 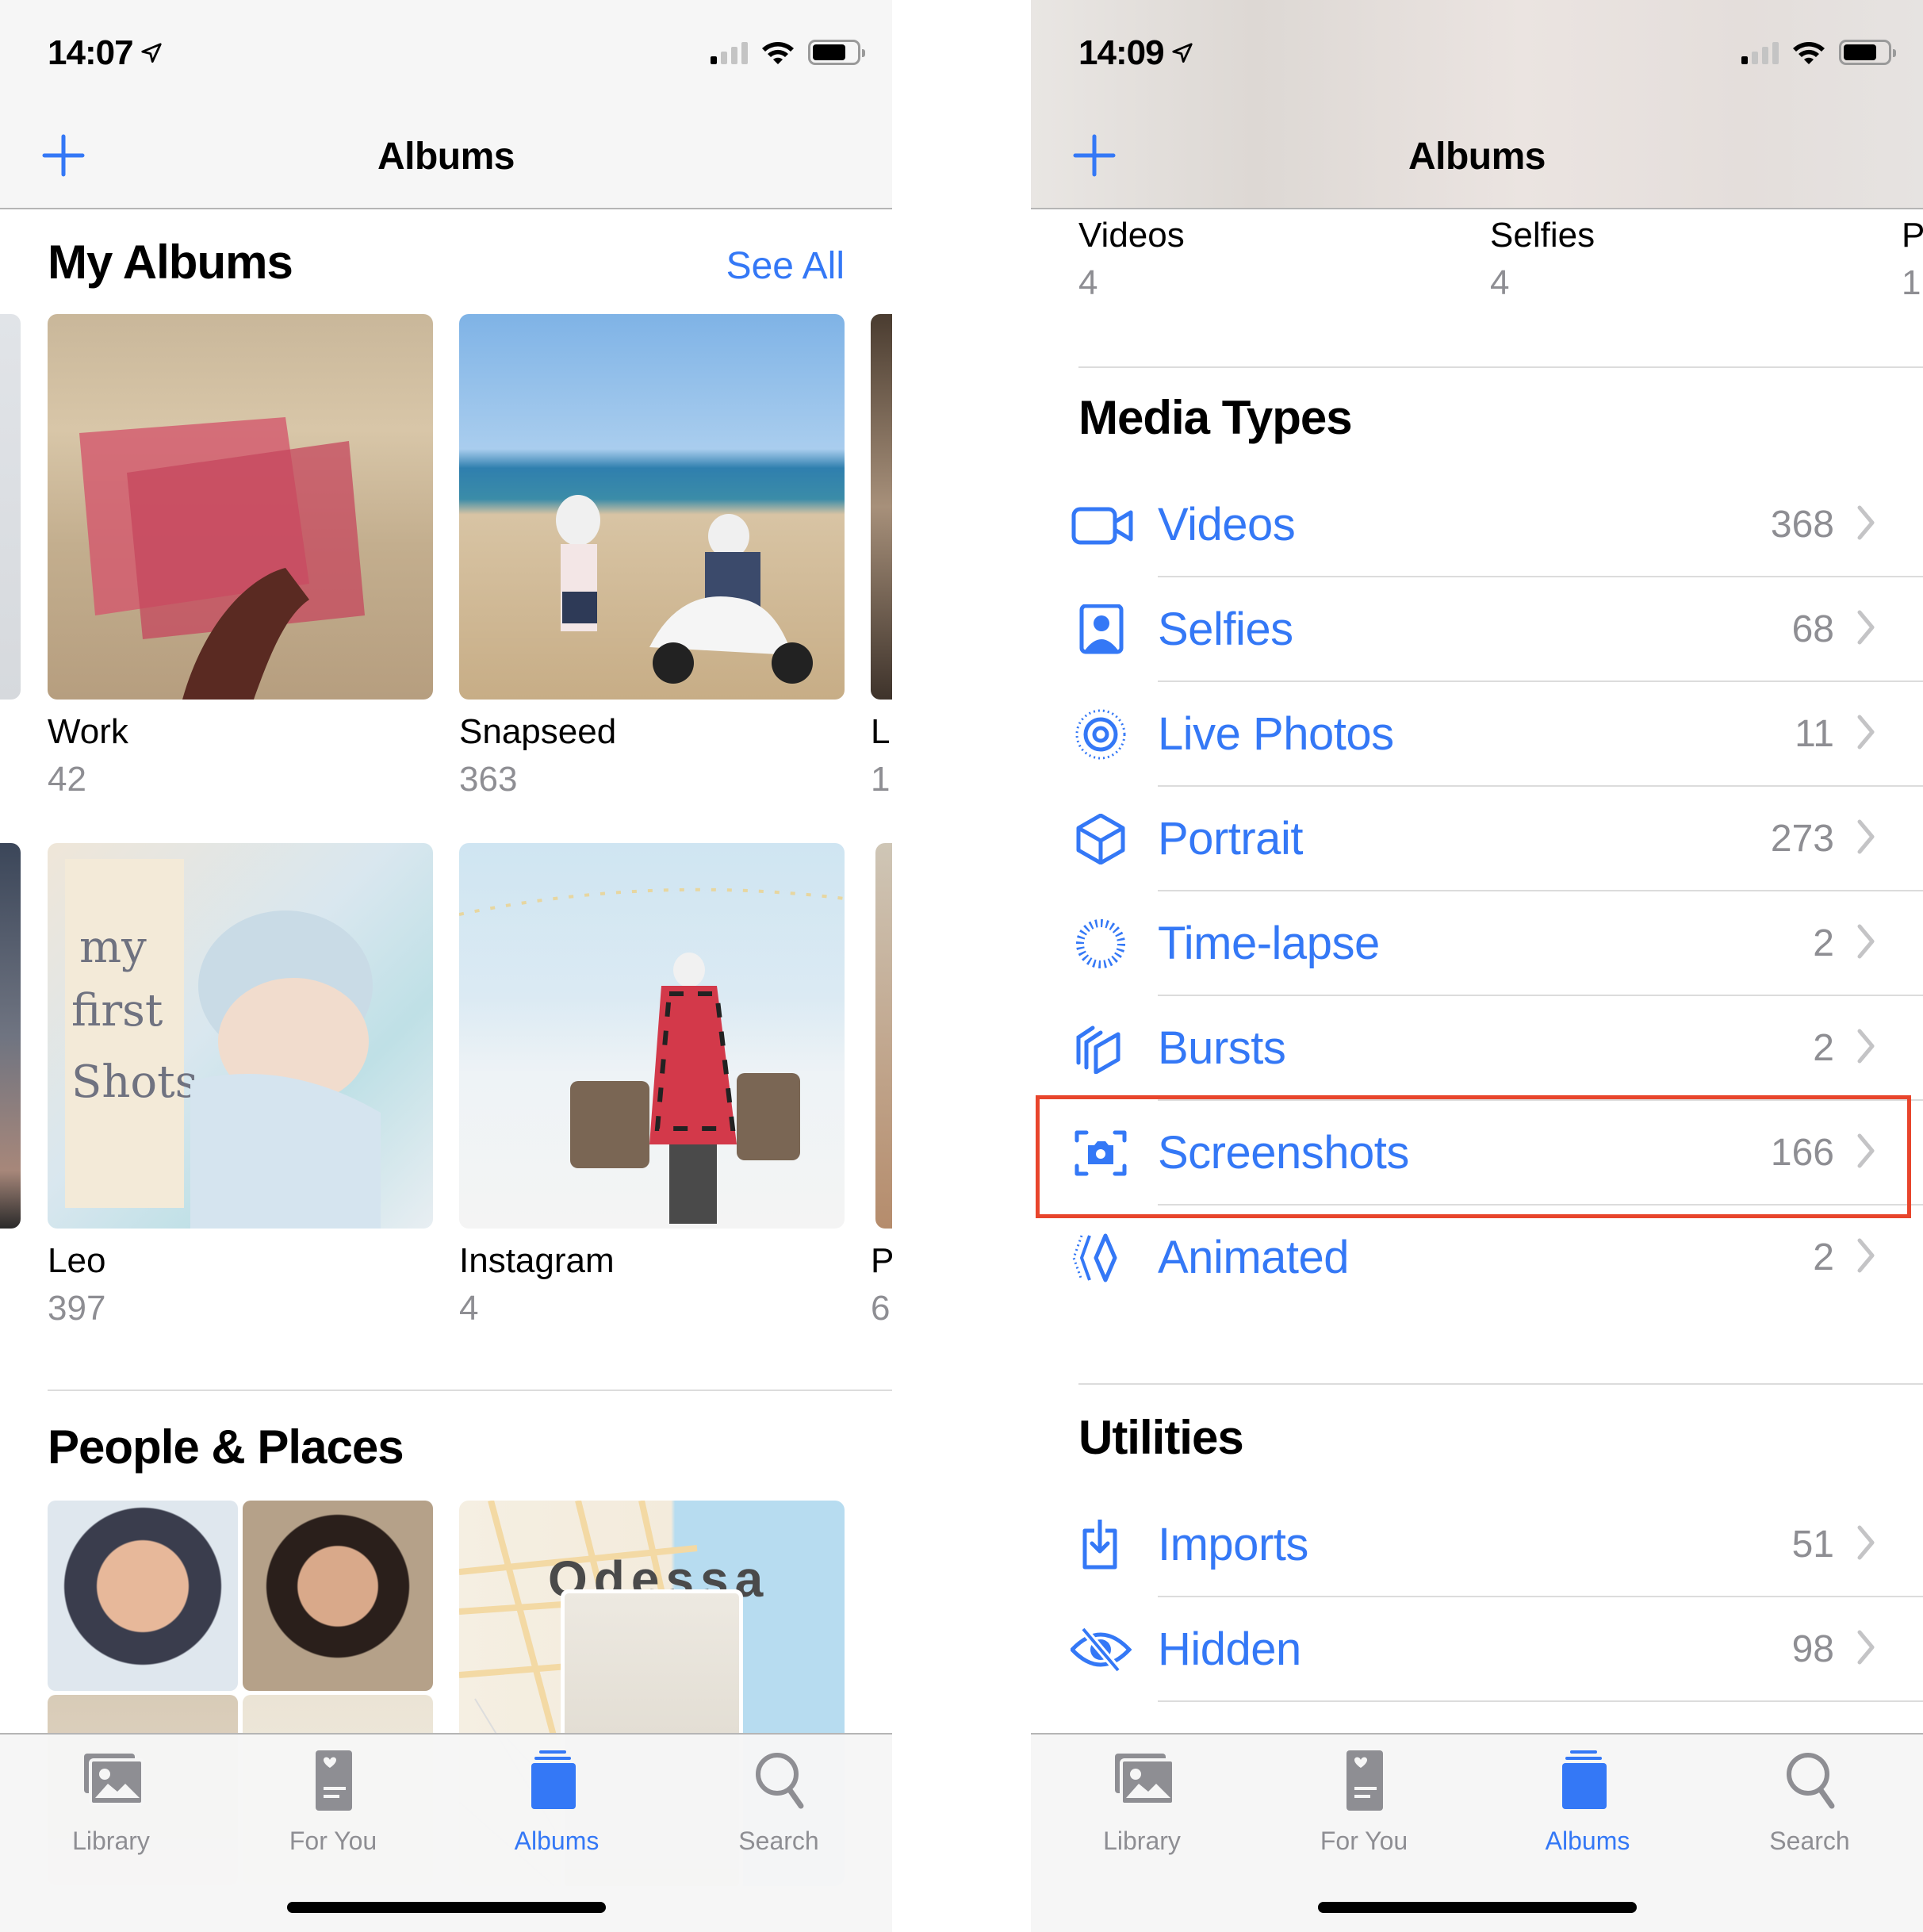 What do you see at coordinates (1802, 839) in the screenshot?
I see `row-count: 273` at bounding box center [1802, 839].